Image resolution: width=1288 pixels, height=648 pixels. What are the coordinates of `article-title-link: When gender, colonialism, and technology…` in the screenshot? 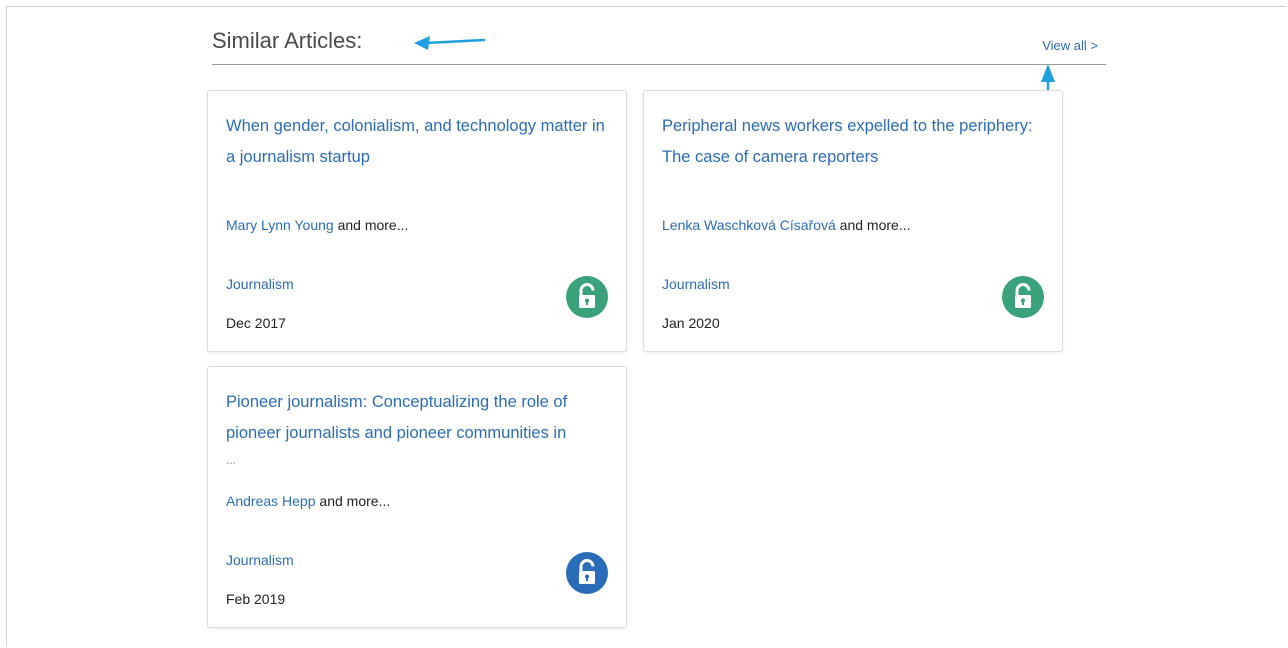 It's located at (421, 142).